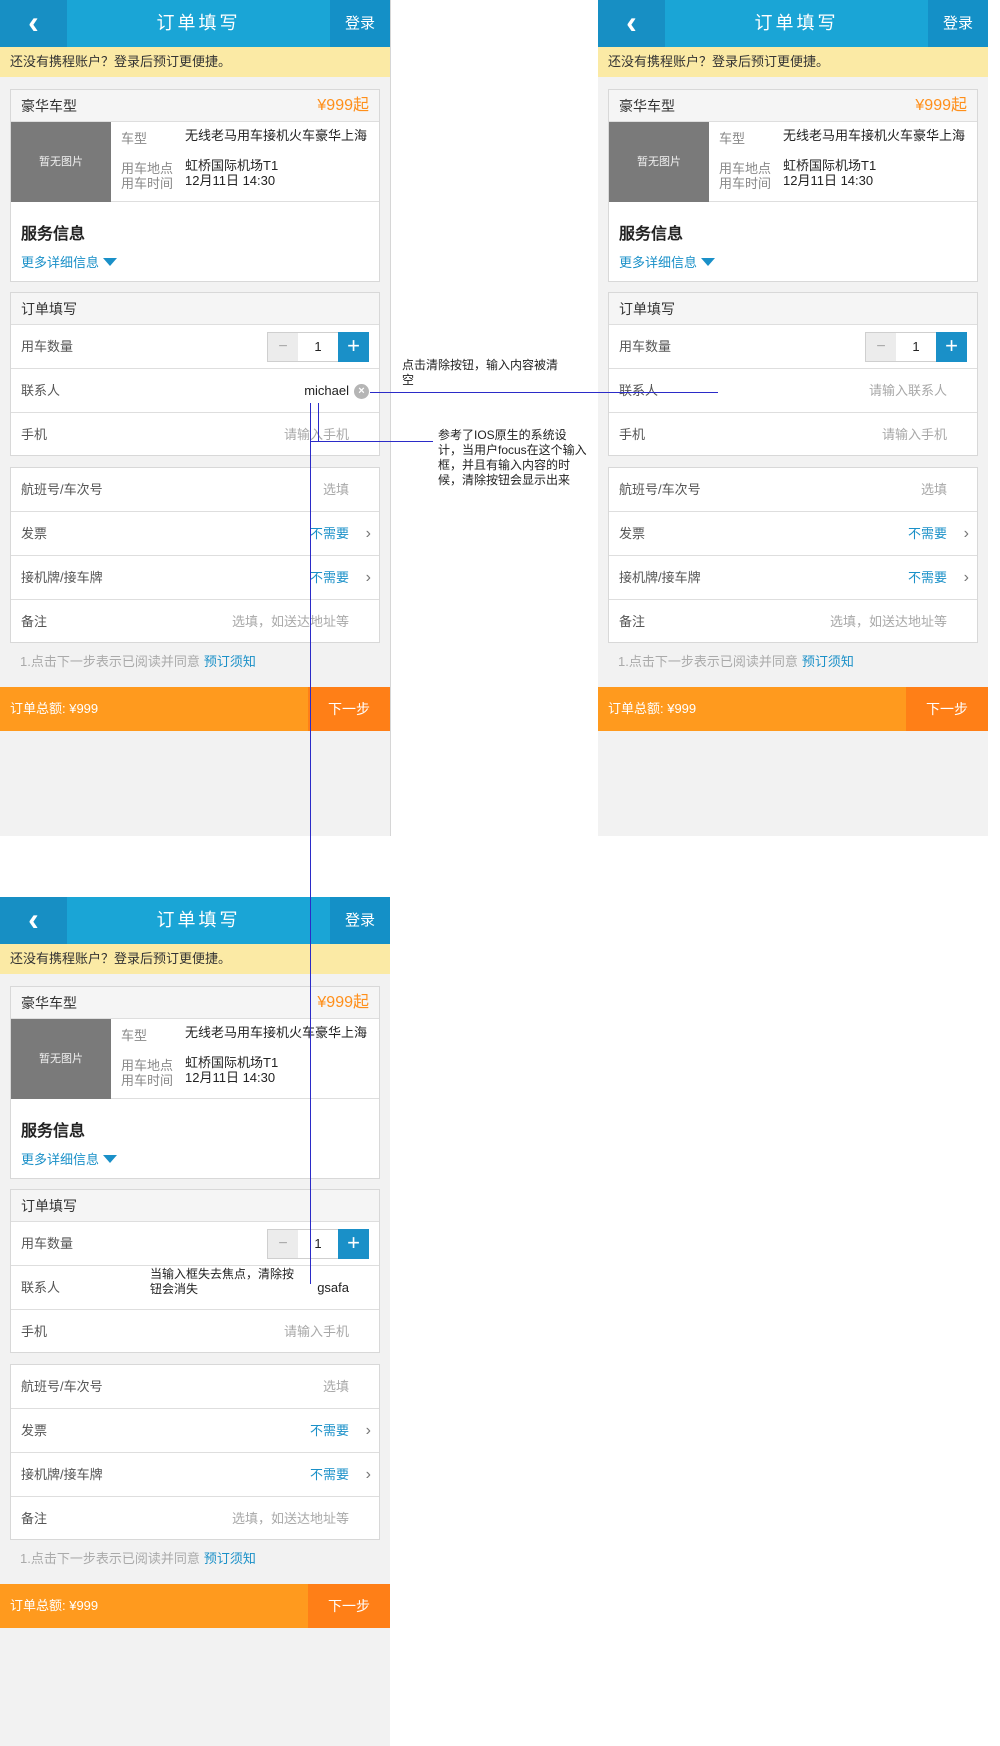  I want to click on contact-label: 联系人, so click(41, 1287).